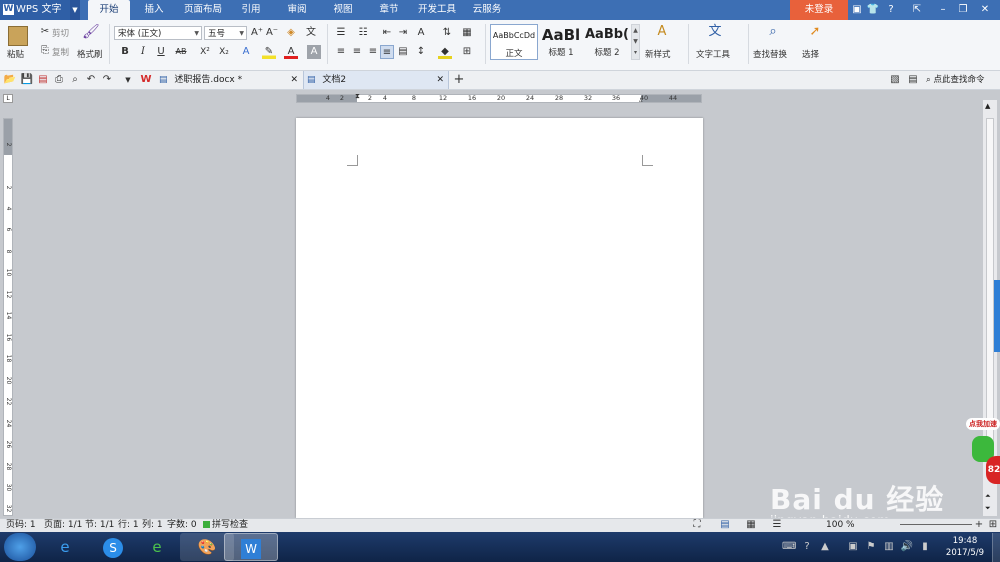 The width and height of the screenshot is (1000, 562). What do you see at coordinates (965, 553) in the screenshot?
I see `clock-date: 2017/5/9` at bounding box center [965, 553].